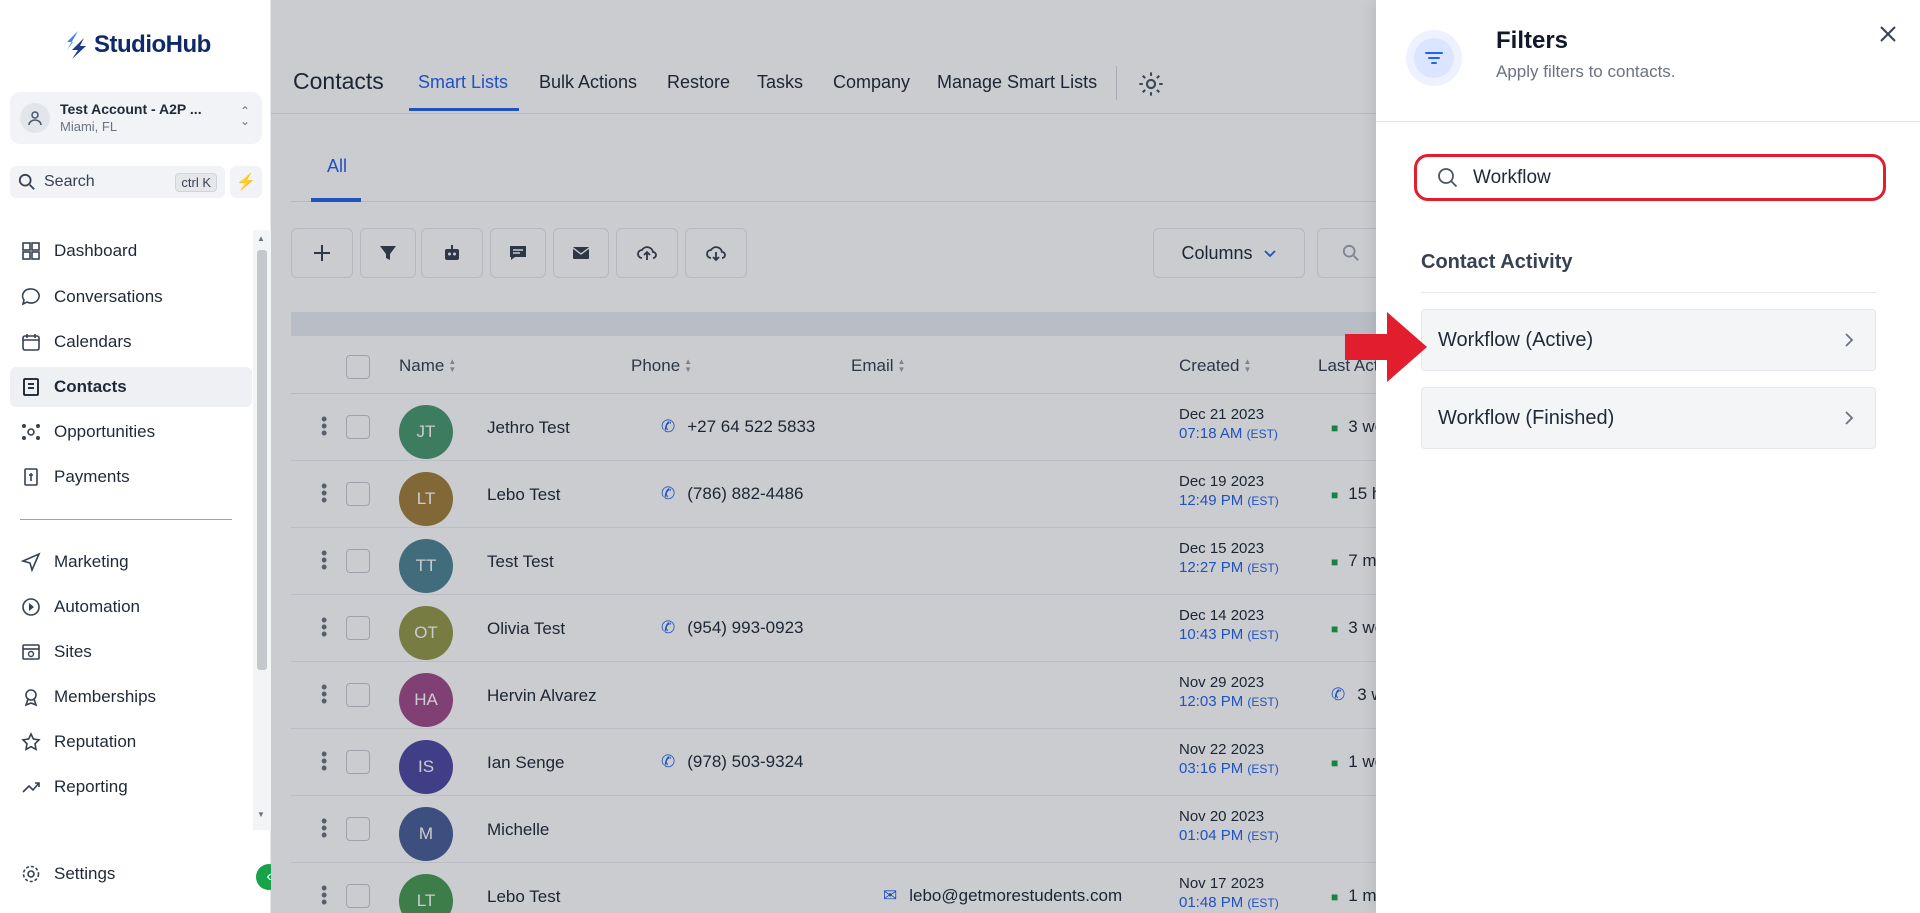  What do you see at coordinates (262, 460) in the screenshot?
I see `scrollbar-thumb` at bounding box center [262, 460].